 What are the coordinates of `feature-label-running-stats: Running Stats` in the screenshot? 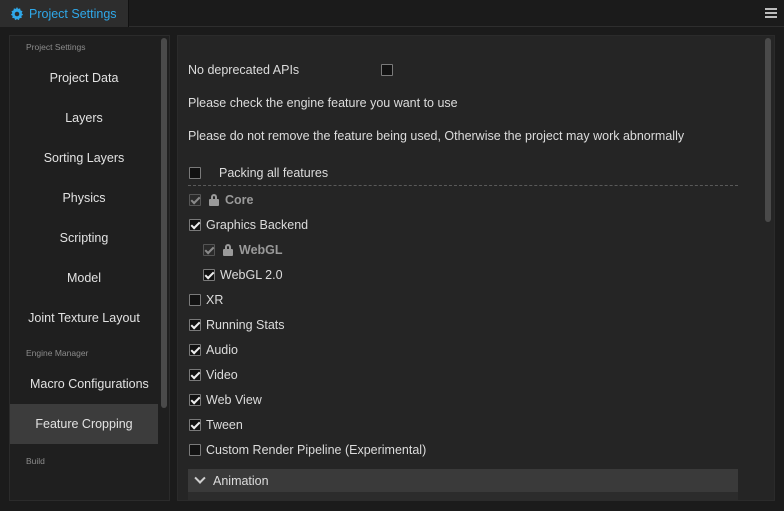 It's located at (245, 325).